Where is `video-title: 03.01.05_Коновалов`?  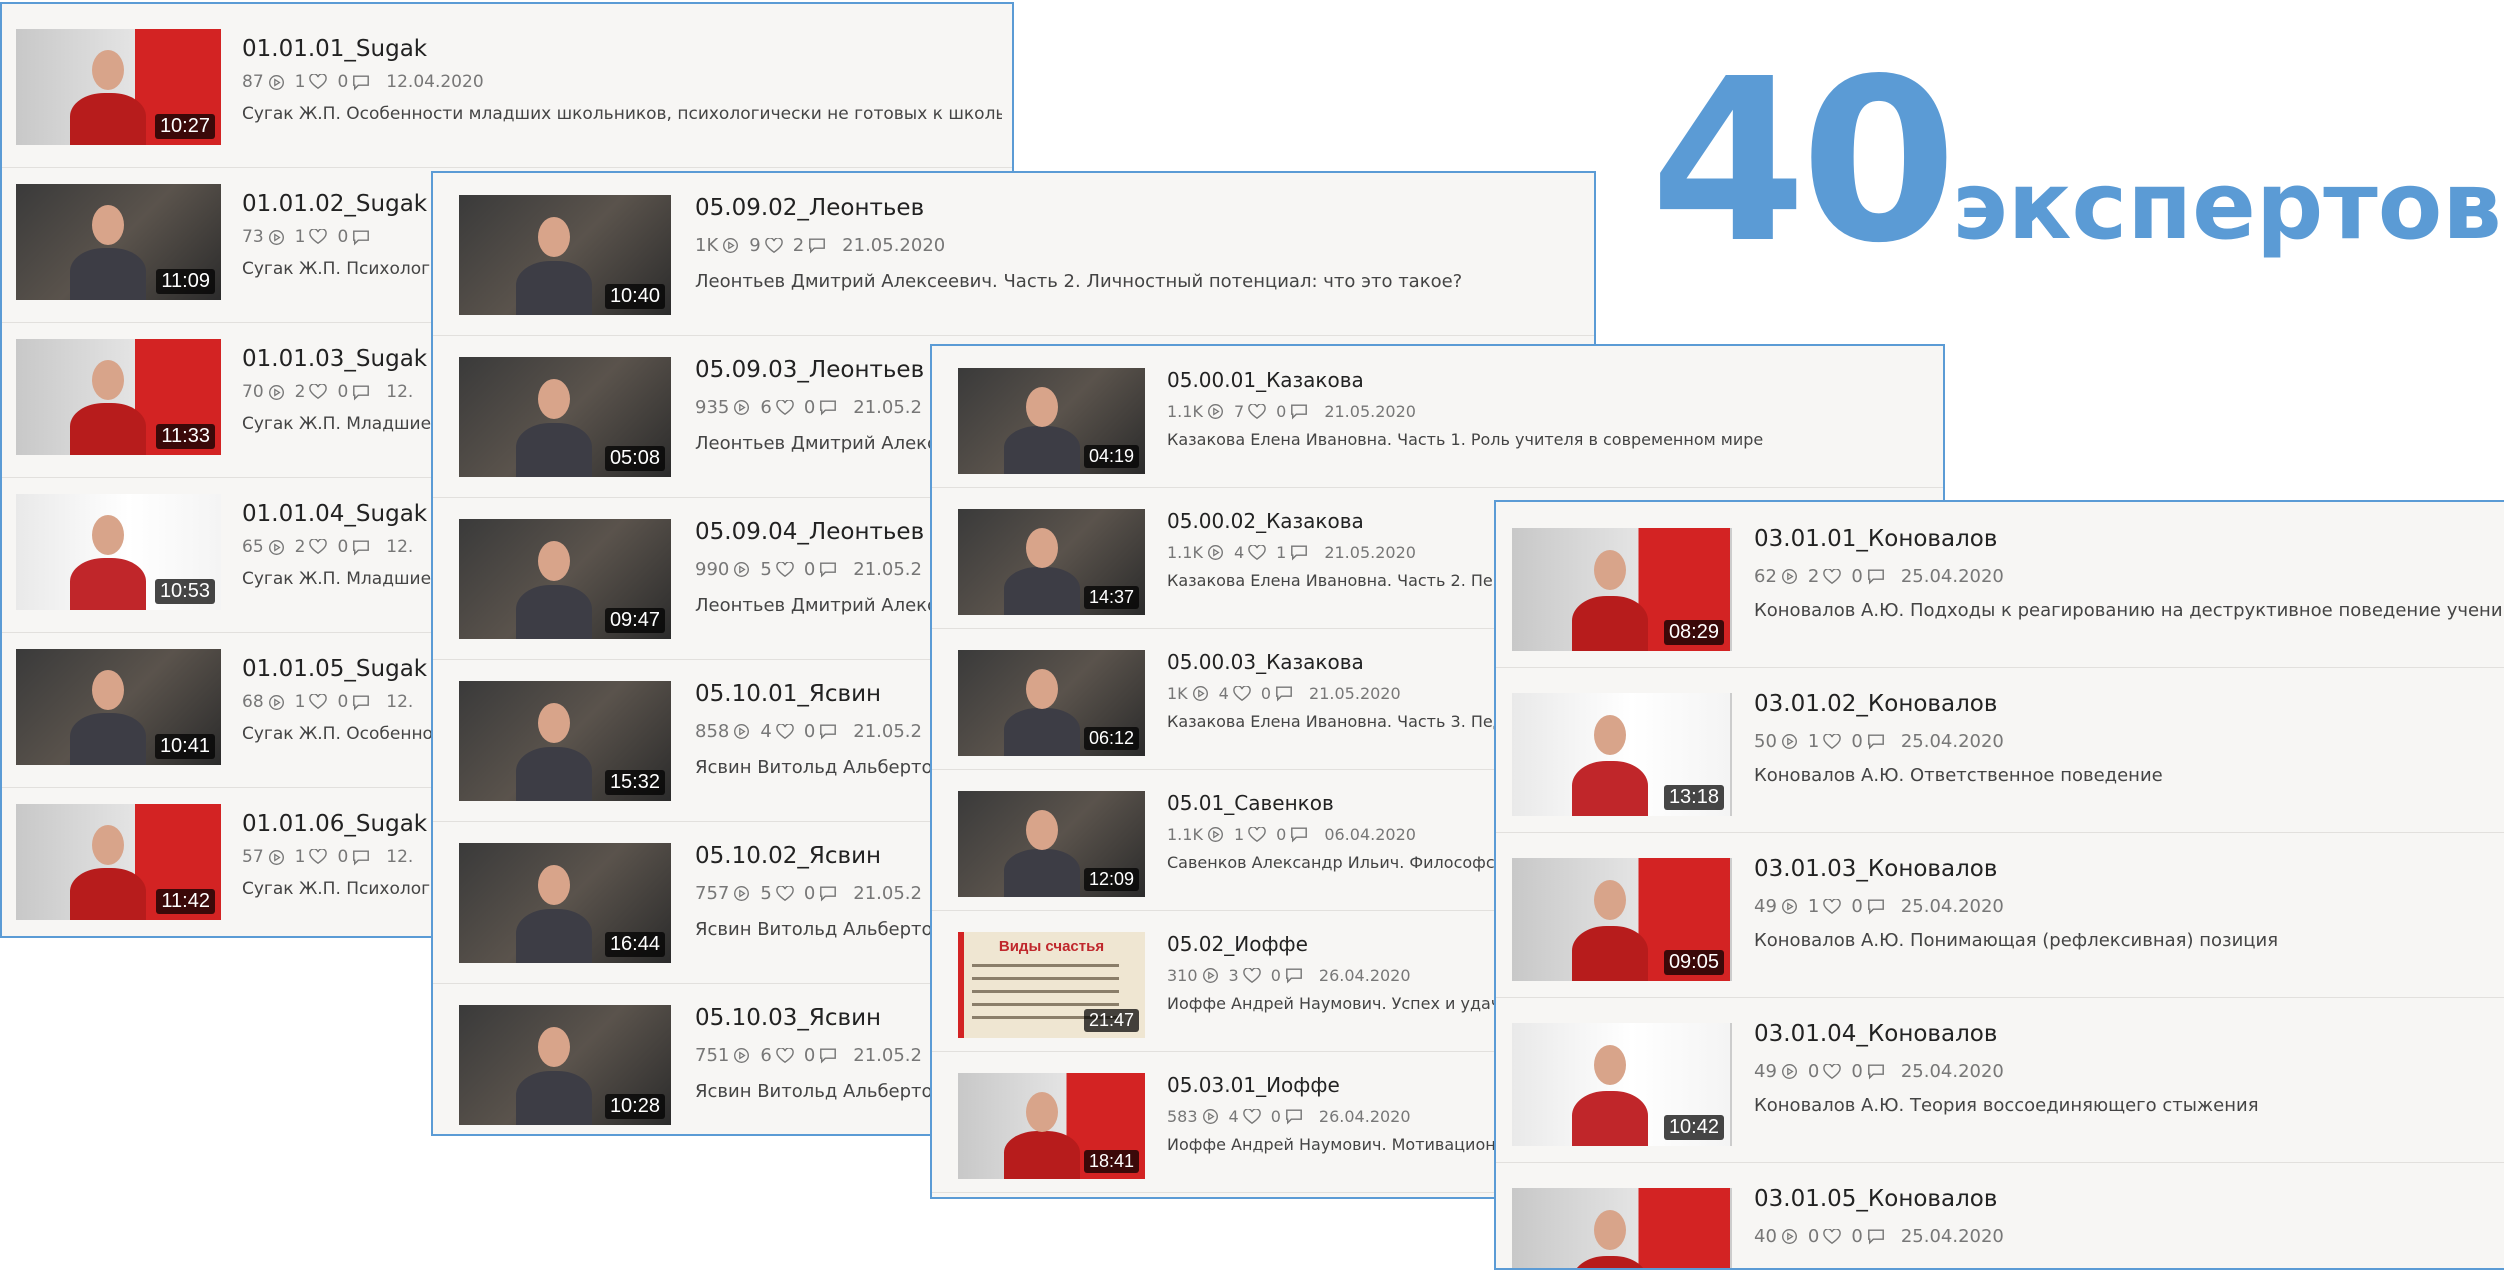 video-title: 03.01.05_Коновалов is located at coordinates (1875, 1199).